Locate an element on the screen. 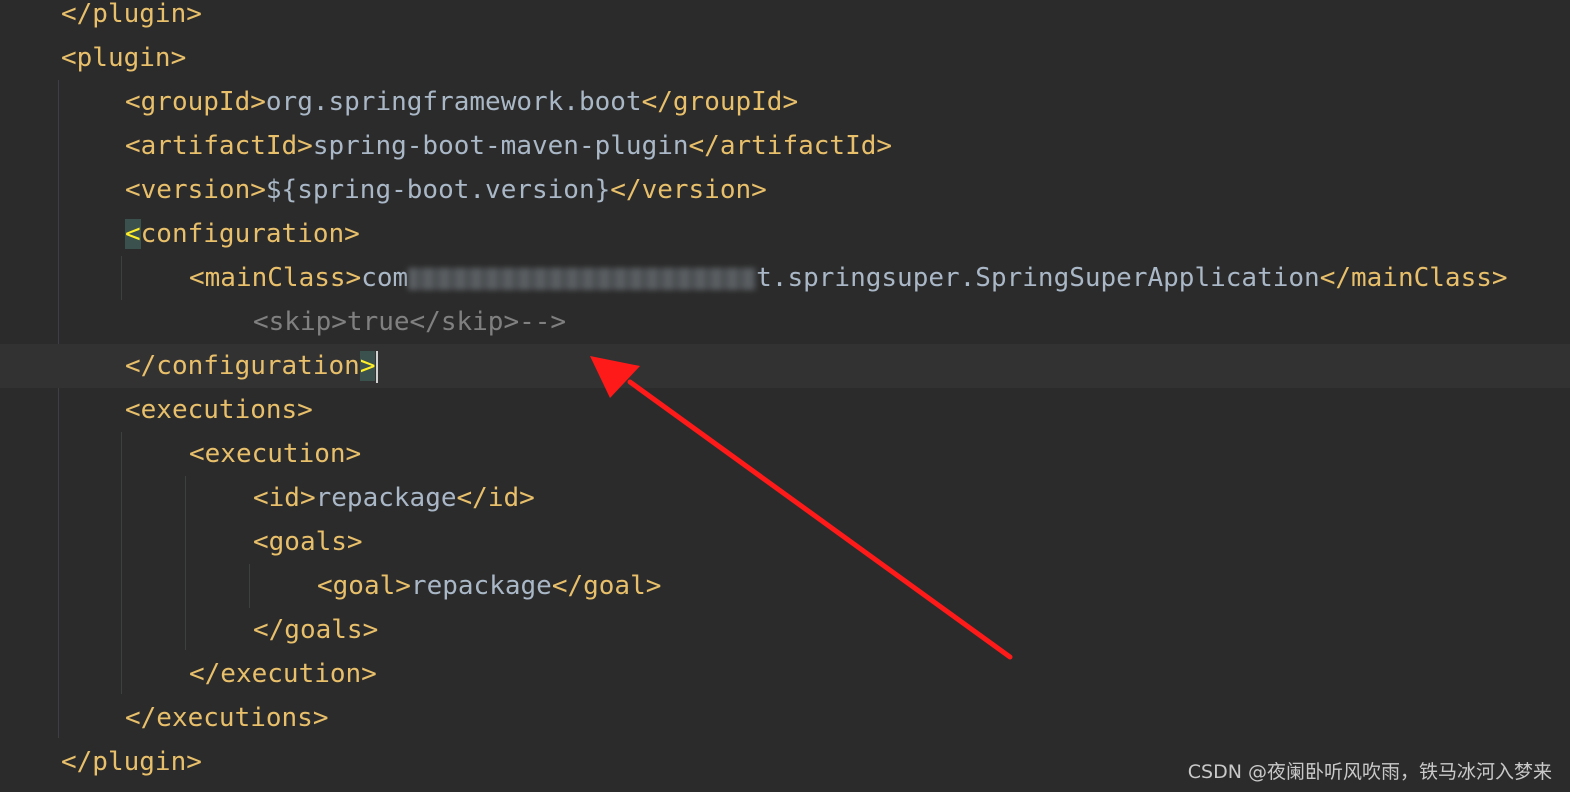  xml-close-tag: </version> is located at coordinates (688, 190).